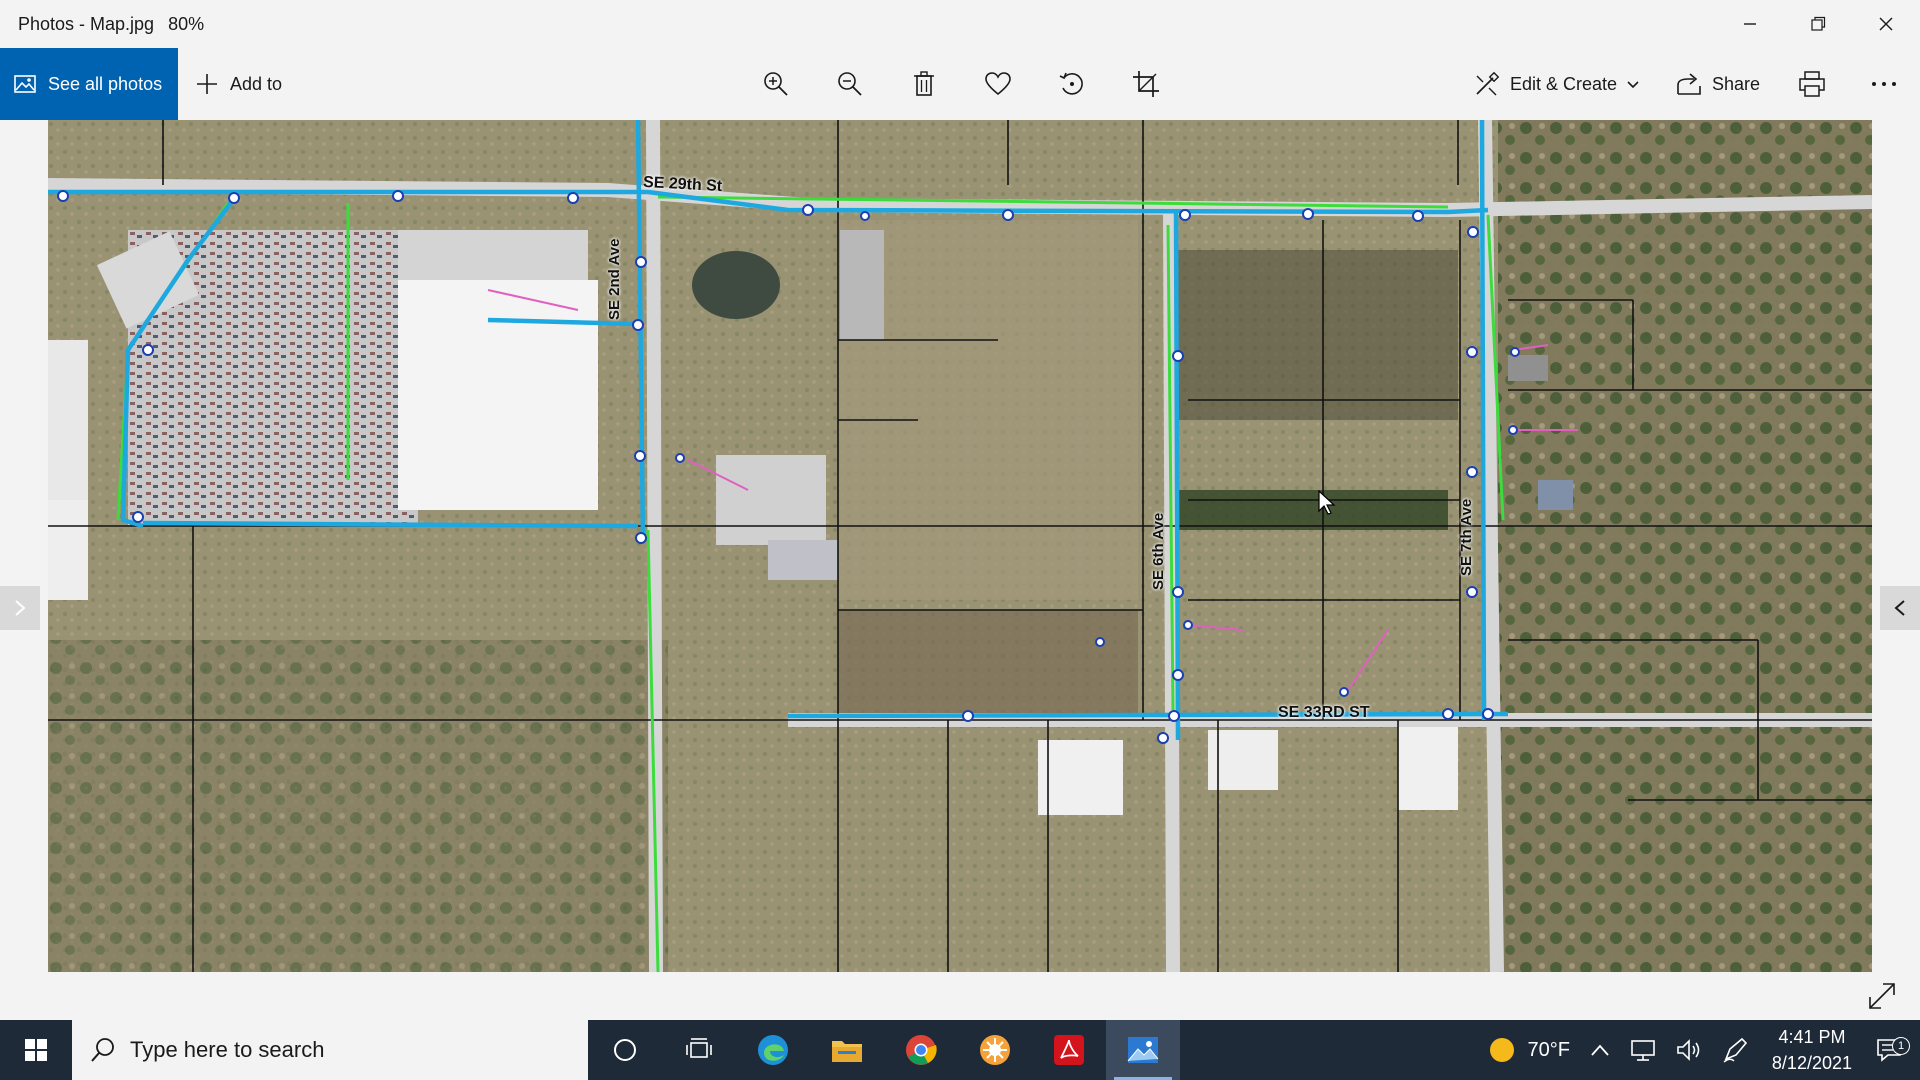 Image resolution: width=1920 pixels, height=1080 pixels. I want to click on print-icon, so click(1812, 84).